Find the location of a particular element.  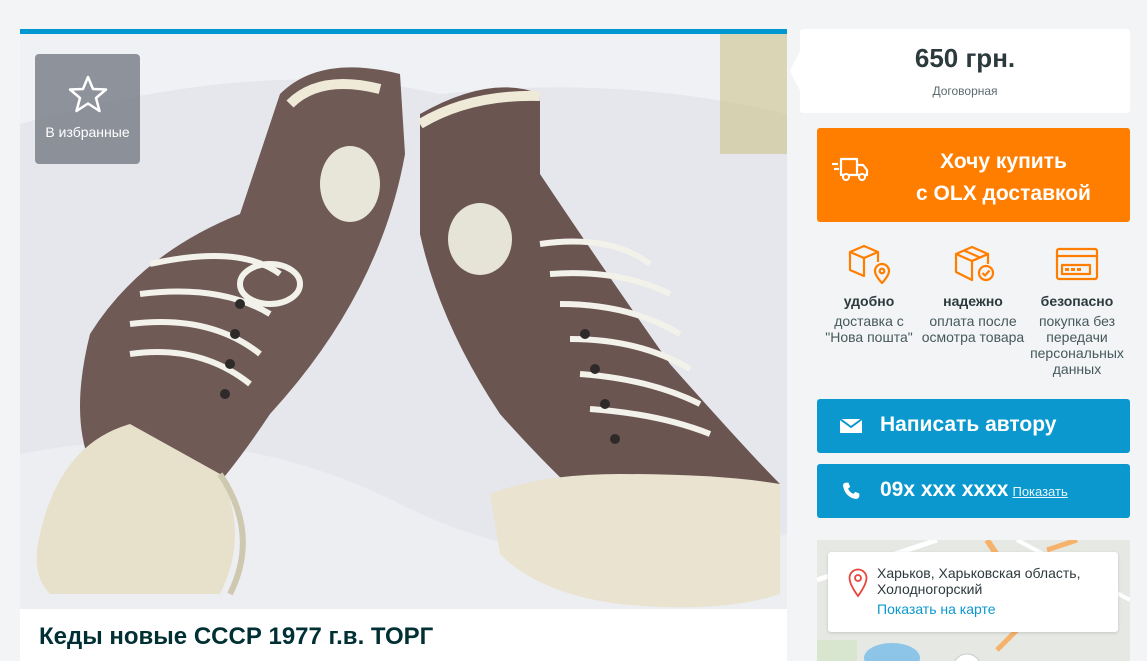

favorites-label: В избранные is located at coordinates (87, 132).